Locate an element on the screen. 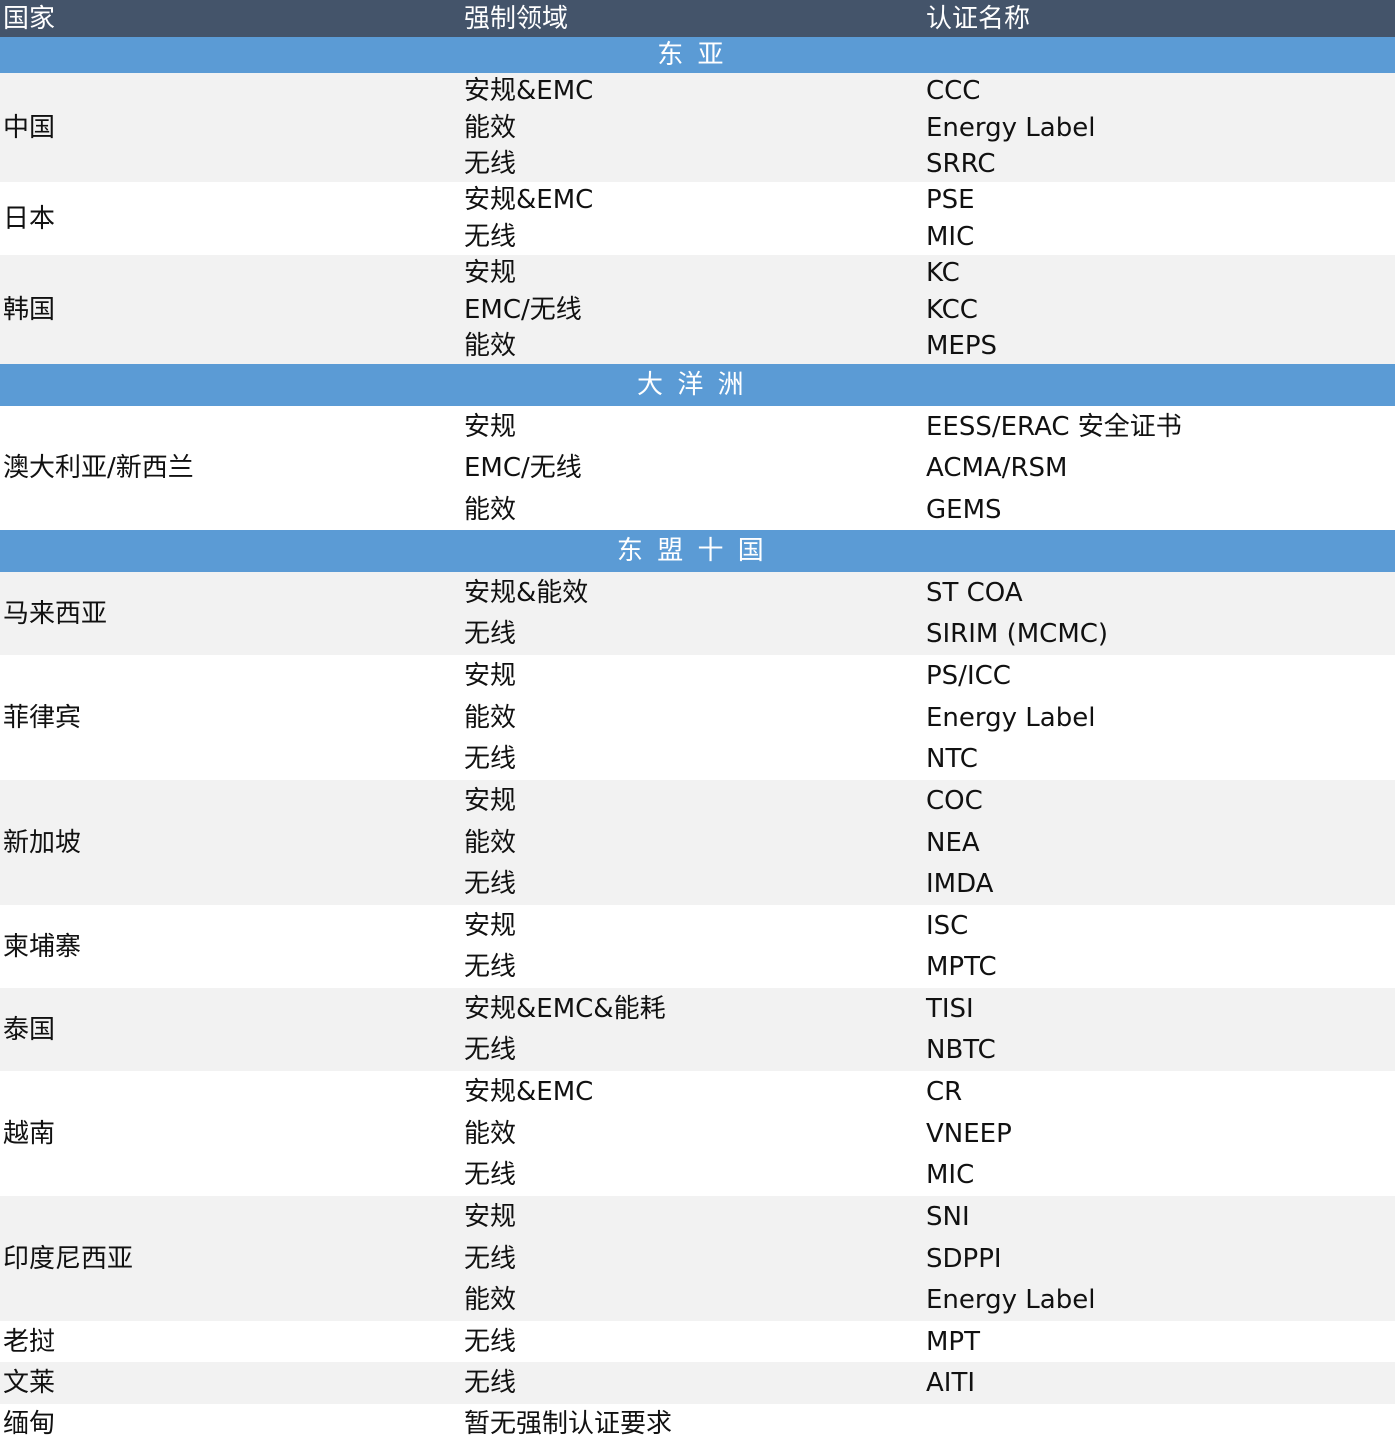 The image size is (1395, 1443). section-header-row: 东盟十国 is located at coordinates (697, 551).